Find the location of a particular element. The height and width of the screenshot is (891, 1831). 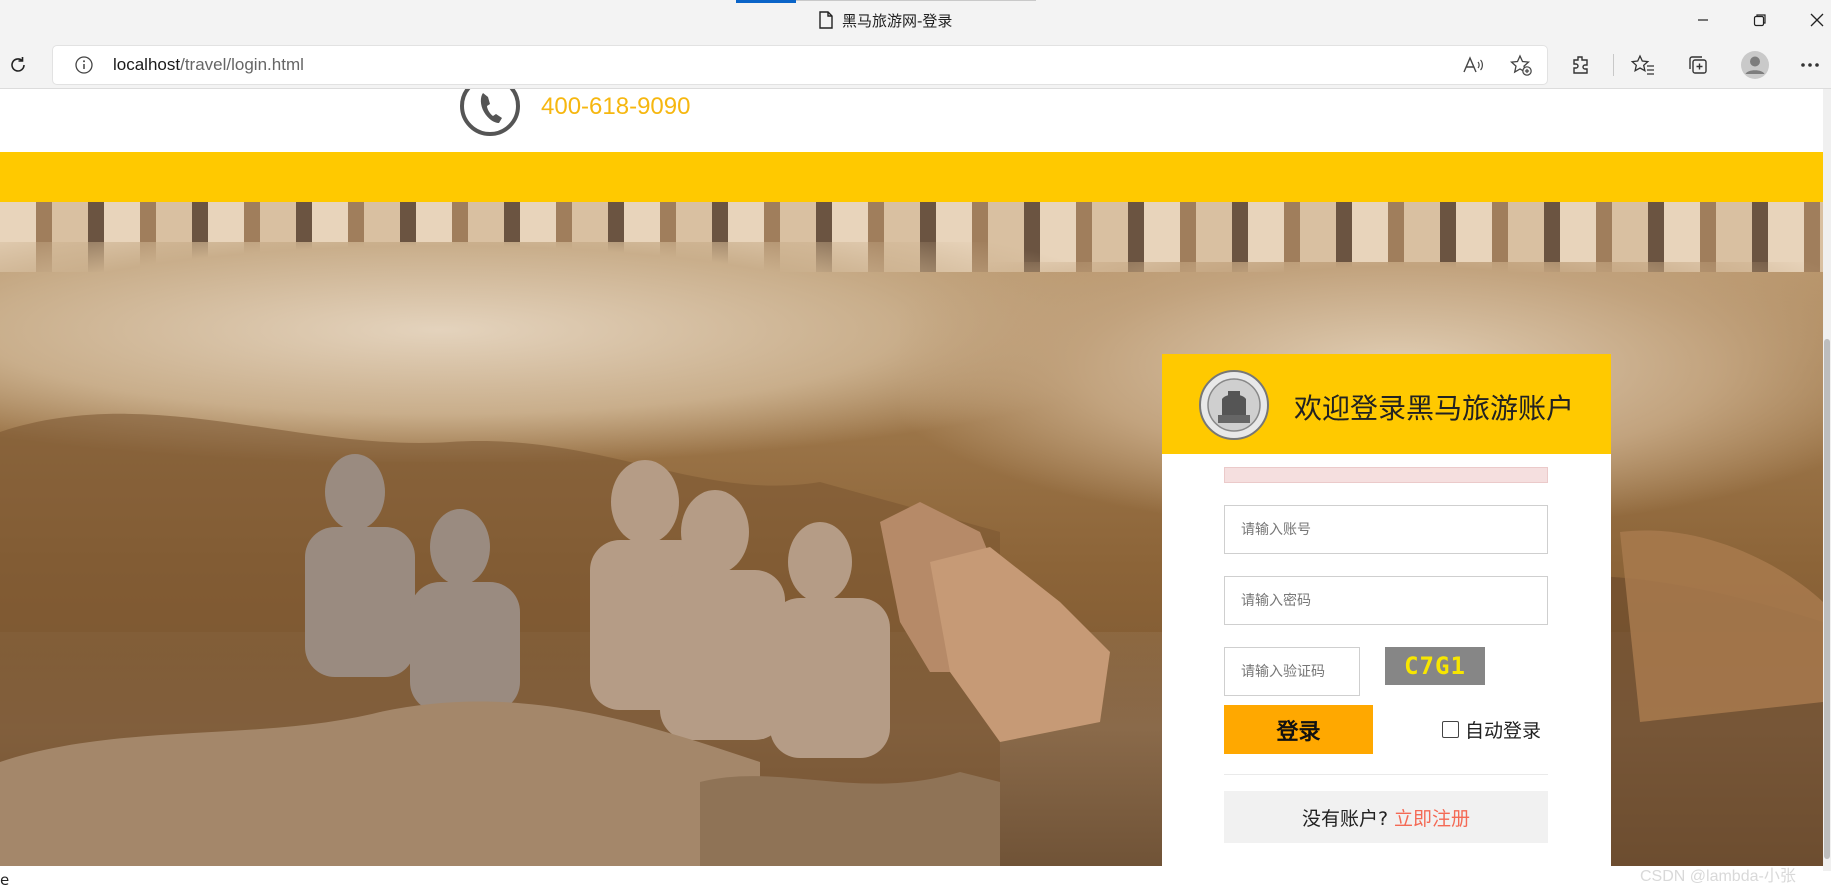

add-favorite-icon is located at coordinates (1521, 65).